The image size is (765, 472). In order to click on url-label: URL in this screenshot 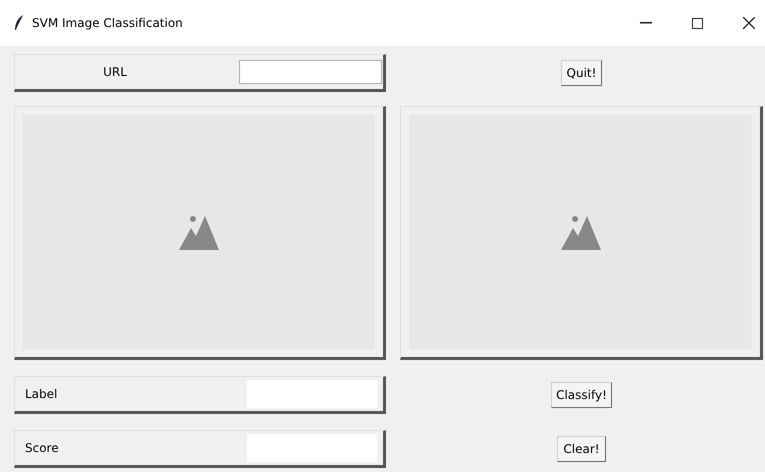, I will do `click(115, 72)`.